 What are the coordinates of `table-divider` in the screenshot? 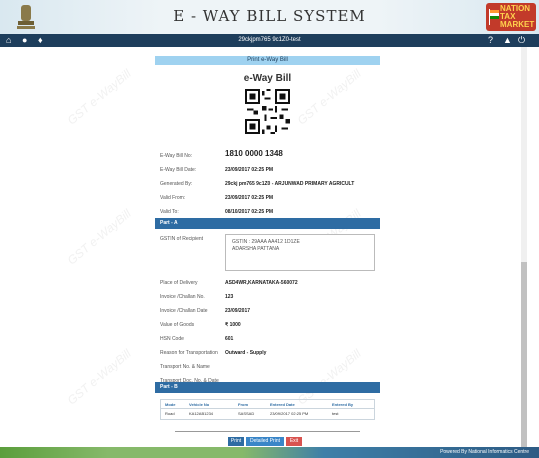 It's located at (267, 408).